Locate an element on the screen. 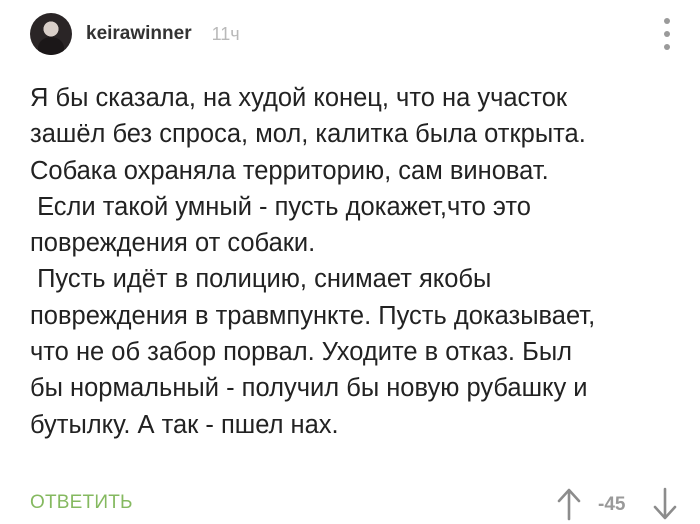 The height and width of the screenshot is (524, 700). comment-line: бутылку. А так - пшел нах. is located at coordinates (184, 424).